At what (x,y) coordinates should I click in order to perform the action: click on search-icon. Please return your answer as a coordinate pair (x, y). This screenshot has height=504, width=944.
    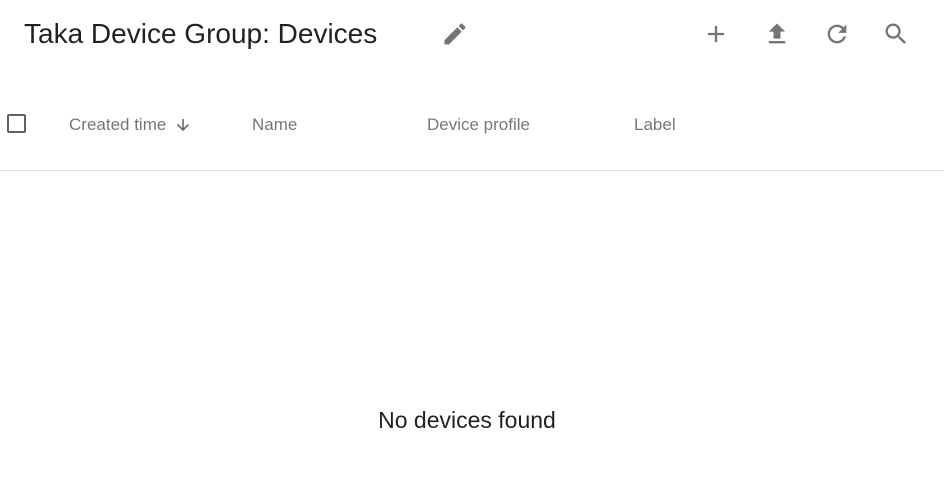
    Looking at the image, I should click on (895, 33).